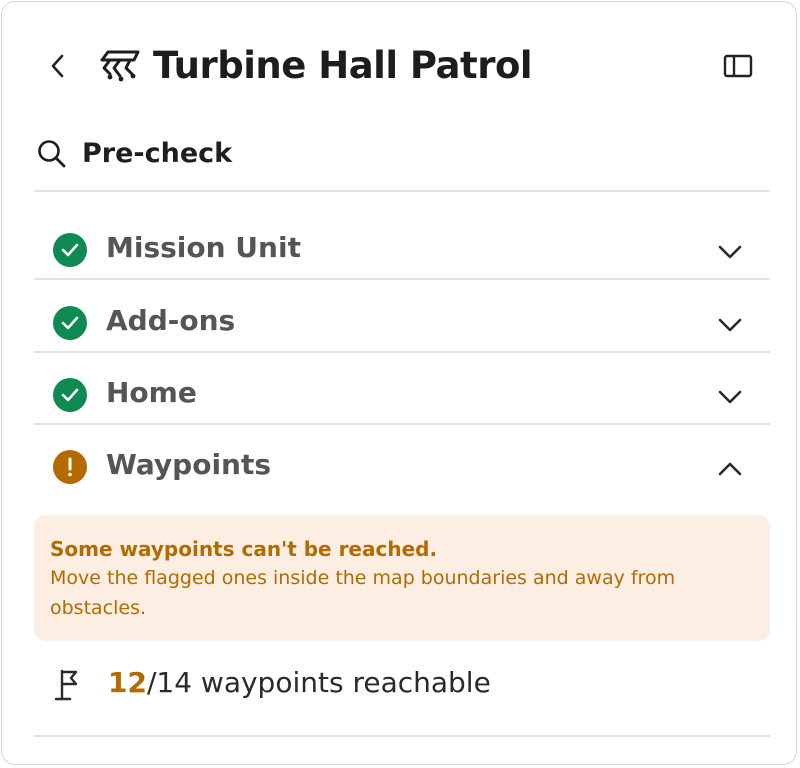 The width and height of the screenshot is (800, 768). I want to click on waypoints-reachable-row: 12/14 waypoints reachable, so click(402, 688).